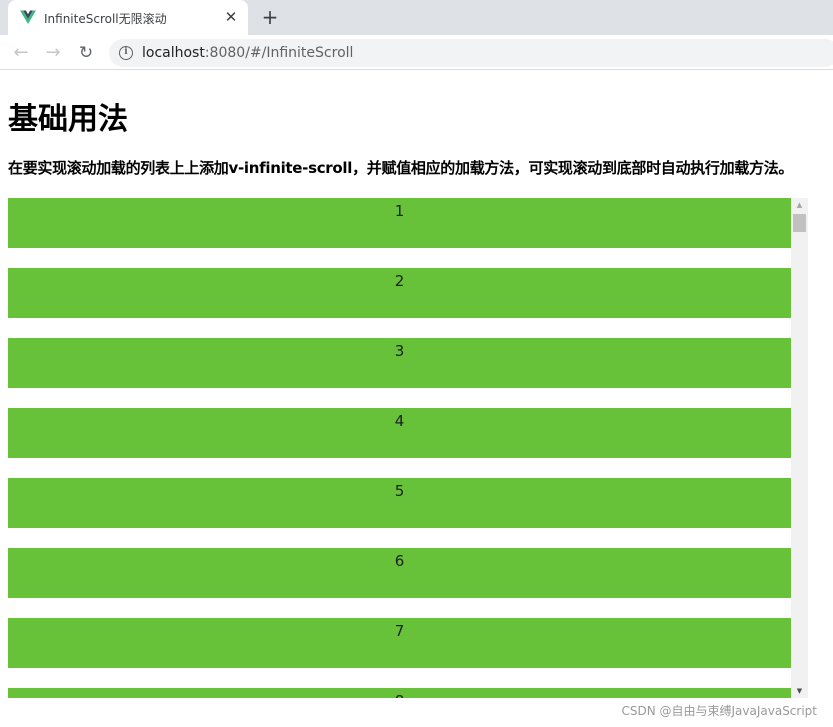  Describe the element at coordinates (471, 53) in the screenshot. I see `address-bar: i localhost:8080/#/InfiniteScroll` at that location.